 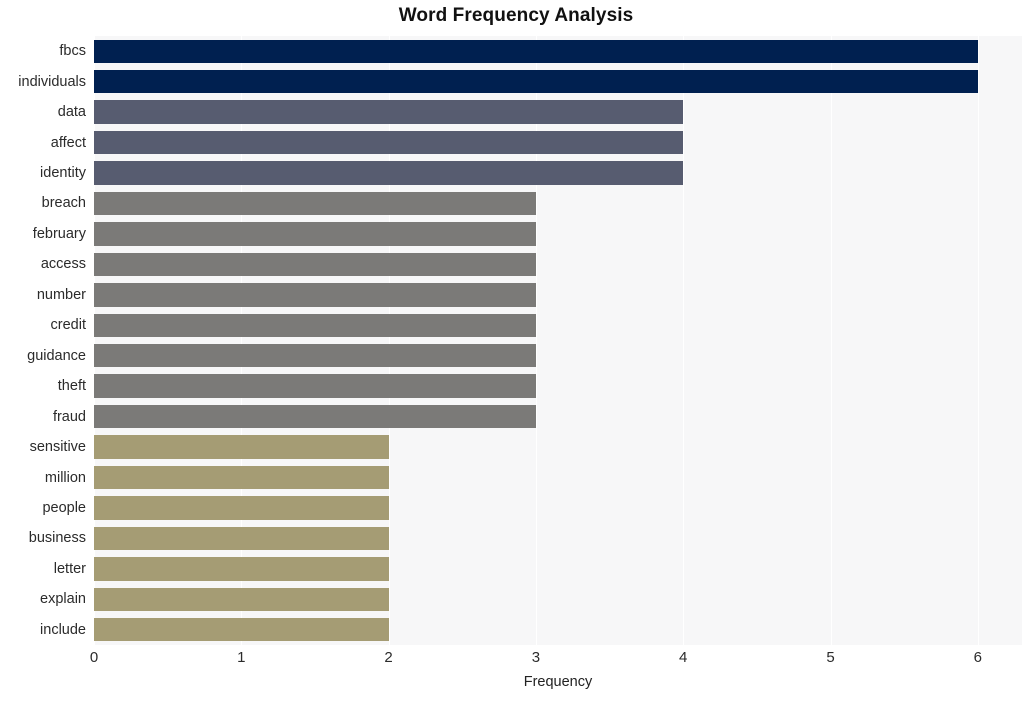 I want to click on y-tick-label: number, so click(x=61, y=294).